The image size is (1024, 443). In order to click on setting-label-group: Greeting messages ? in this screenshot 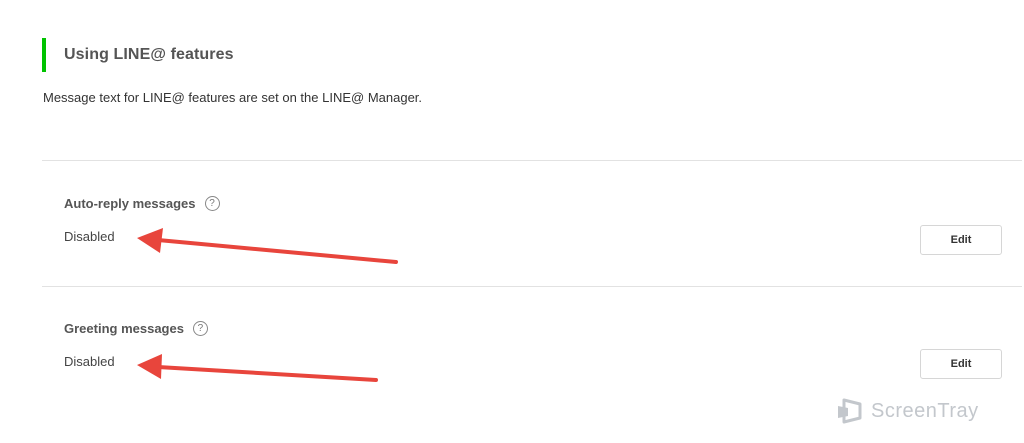, I will do `click(533, 328)`.